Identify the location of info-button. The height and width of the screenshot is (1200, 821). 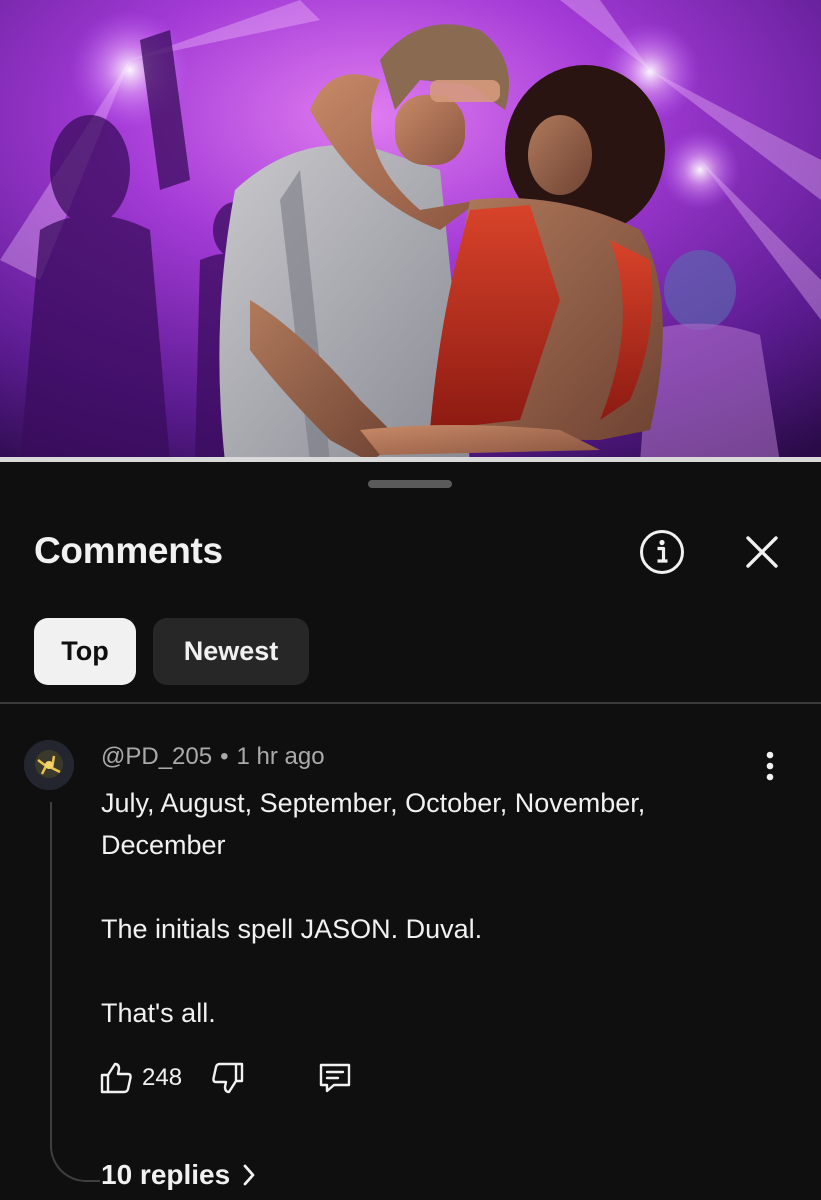
(662, 552).